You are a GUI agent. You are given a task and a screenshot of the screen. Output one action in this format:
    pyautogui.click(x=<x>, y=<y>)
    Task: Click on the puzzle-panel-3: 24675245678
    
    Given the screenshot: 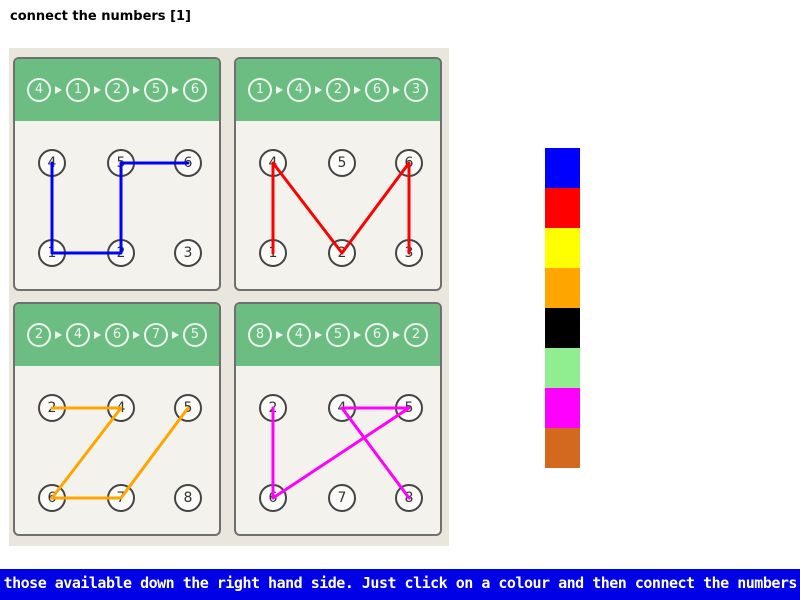 What is the action you would take?
    pyautogui.click(x=117, y=419)
    